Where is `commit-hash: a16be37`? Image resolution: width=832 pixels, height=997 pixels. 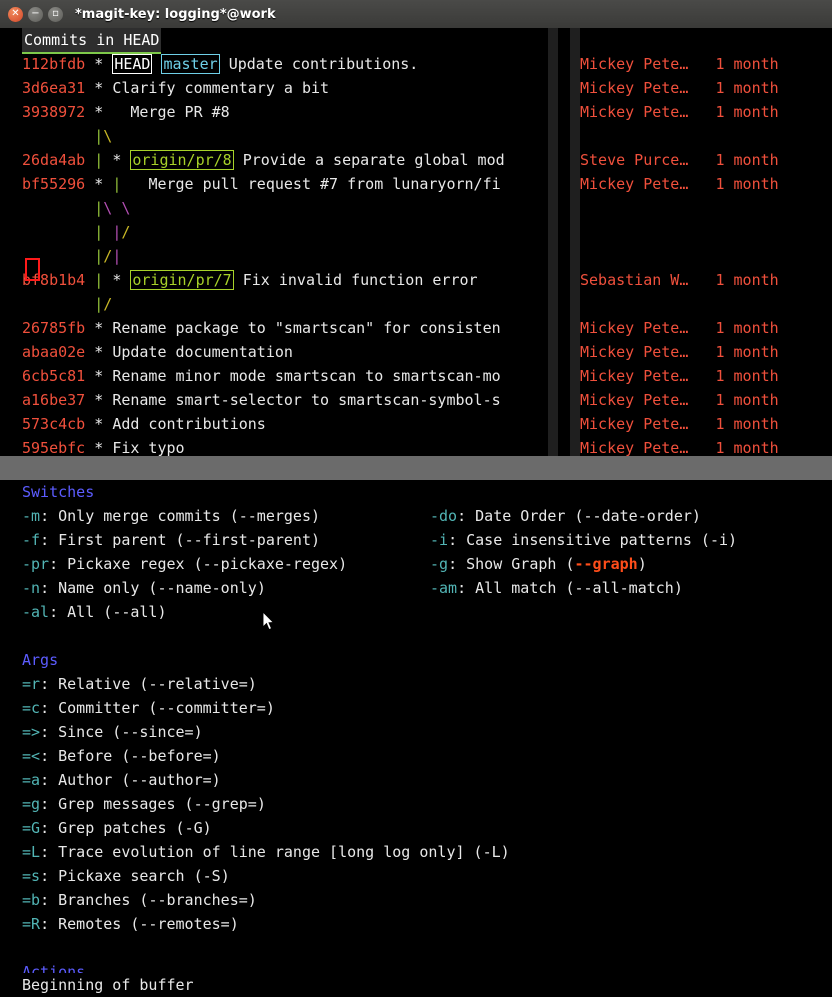
commit-hash: a16be37 is located at coordinates (54, 400).